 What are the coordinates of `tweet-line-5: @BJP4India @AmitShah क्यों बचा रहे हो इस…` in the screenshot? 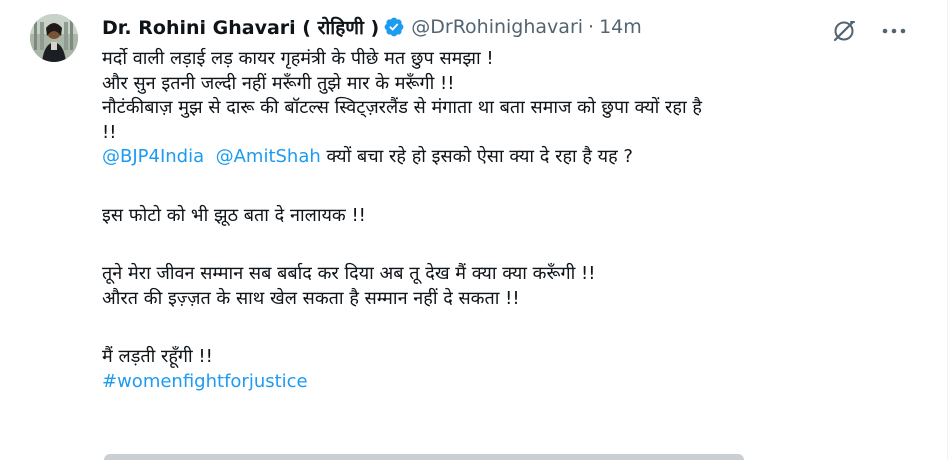 It's located at (502, 157).